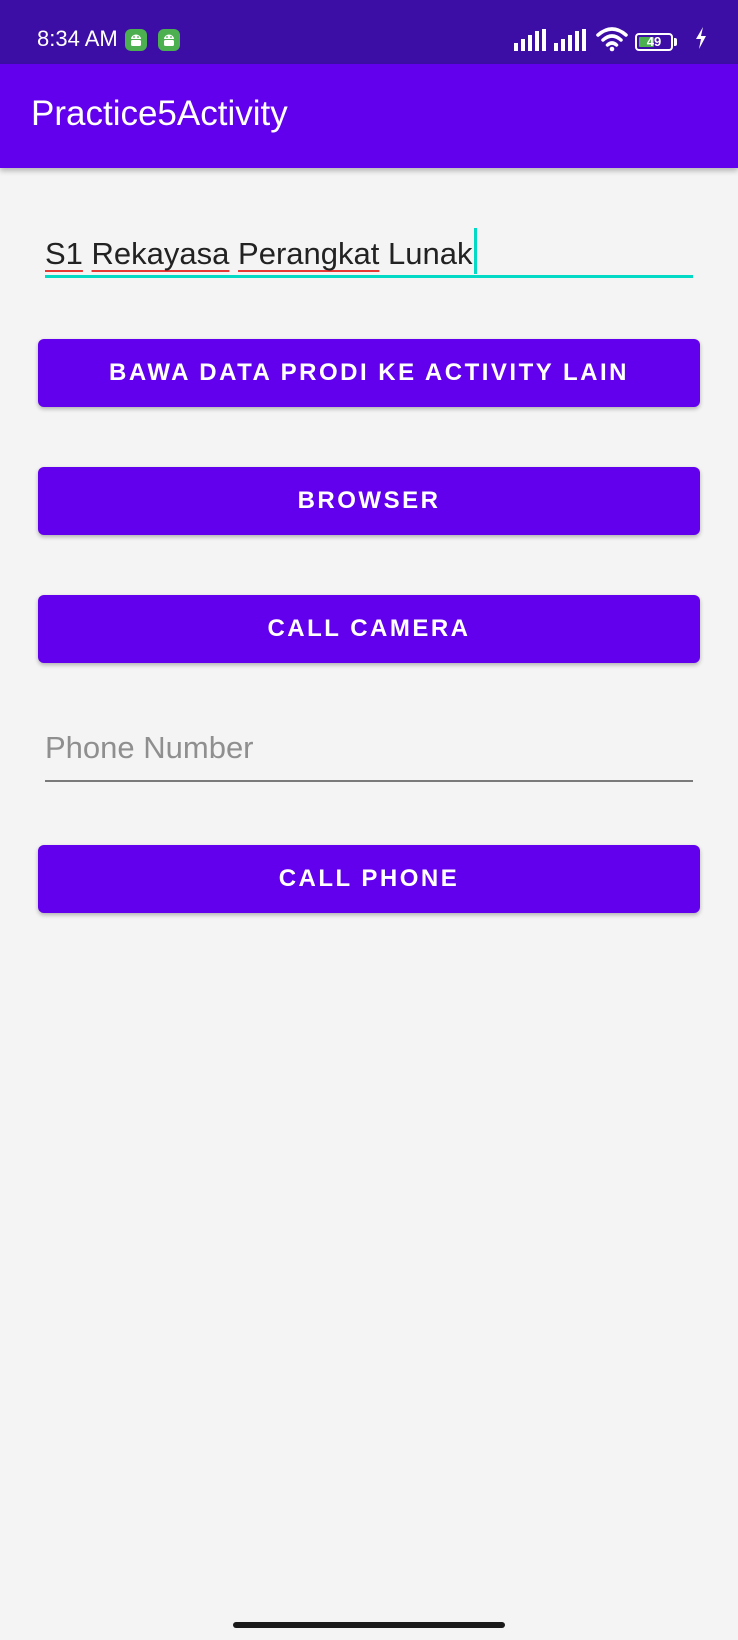 Image resolution: width=738 pixels, height=1640 pixels. I want to click on app-bar: Practice5Activity, so click(369, 116).